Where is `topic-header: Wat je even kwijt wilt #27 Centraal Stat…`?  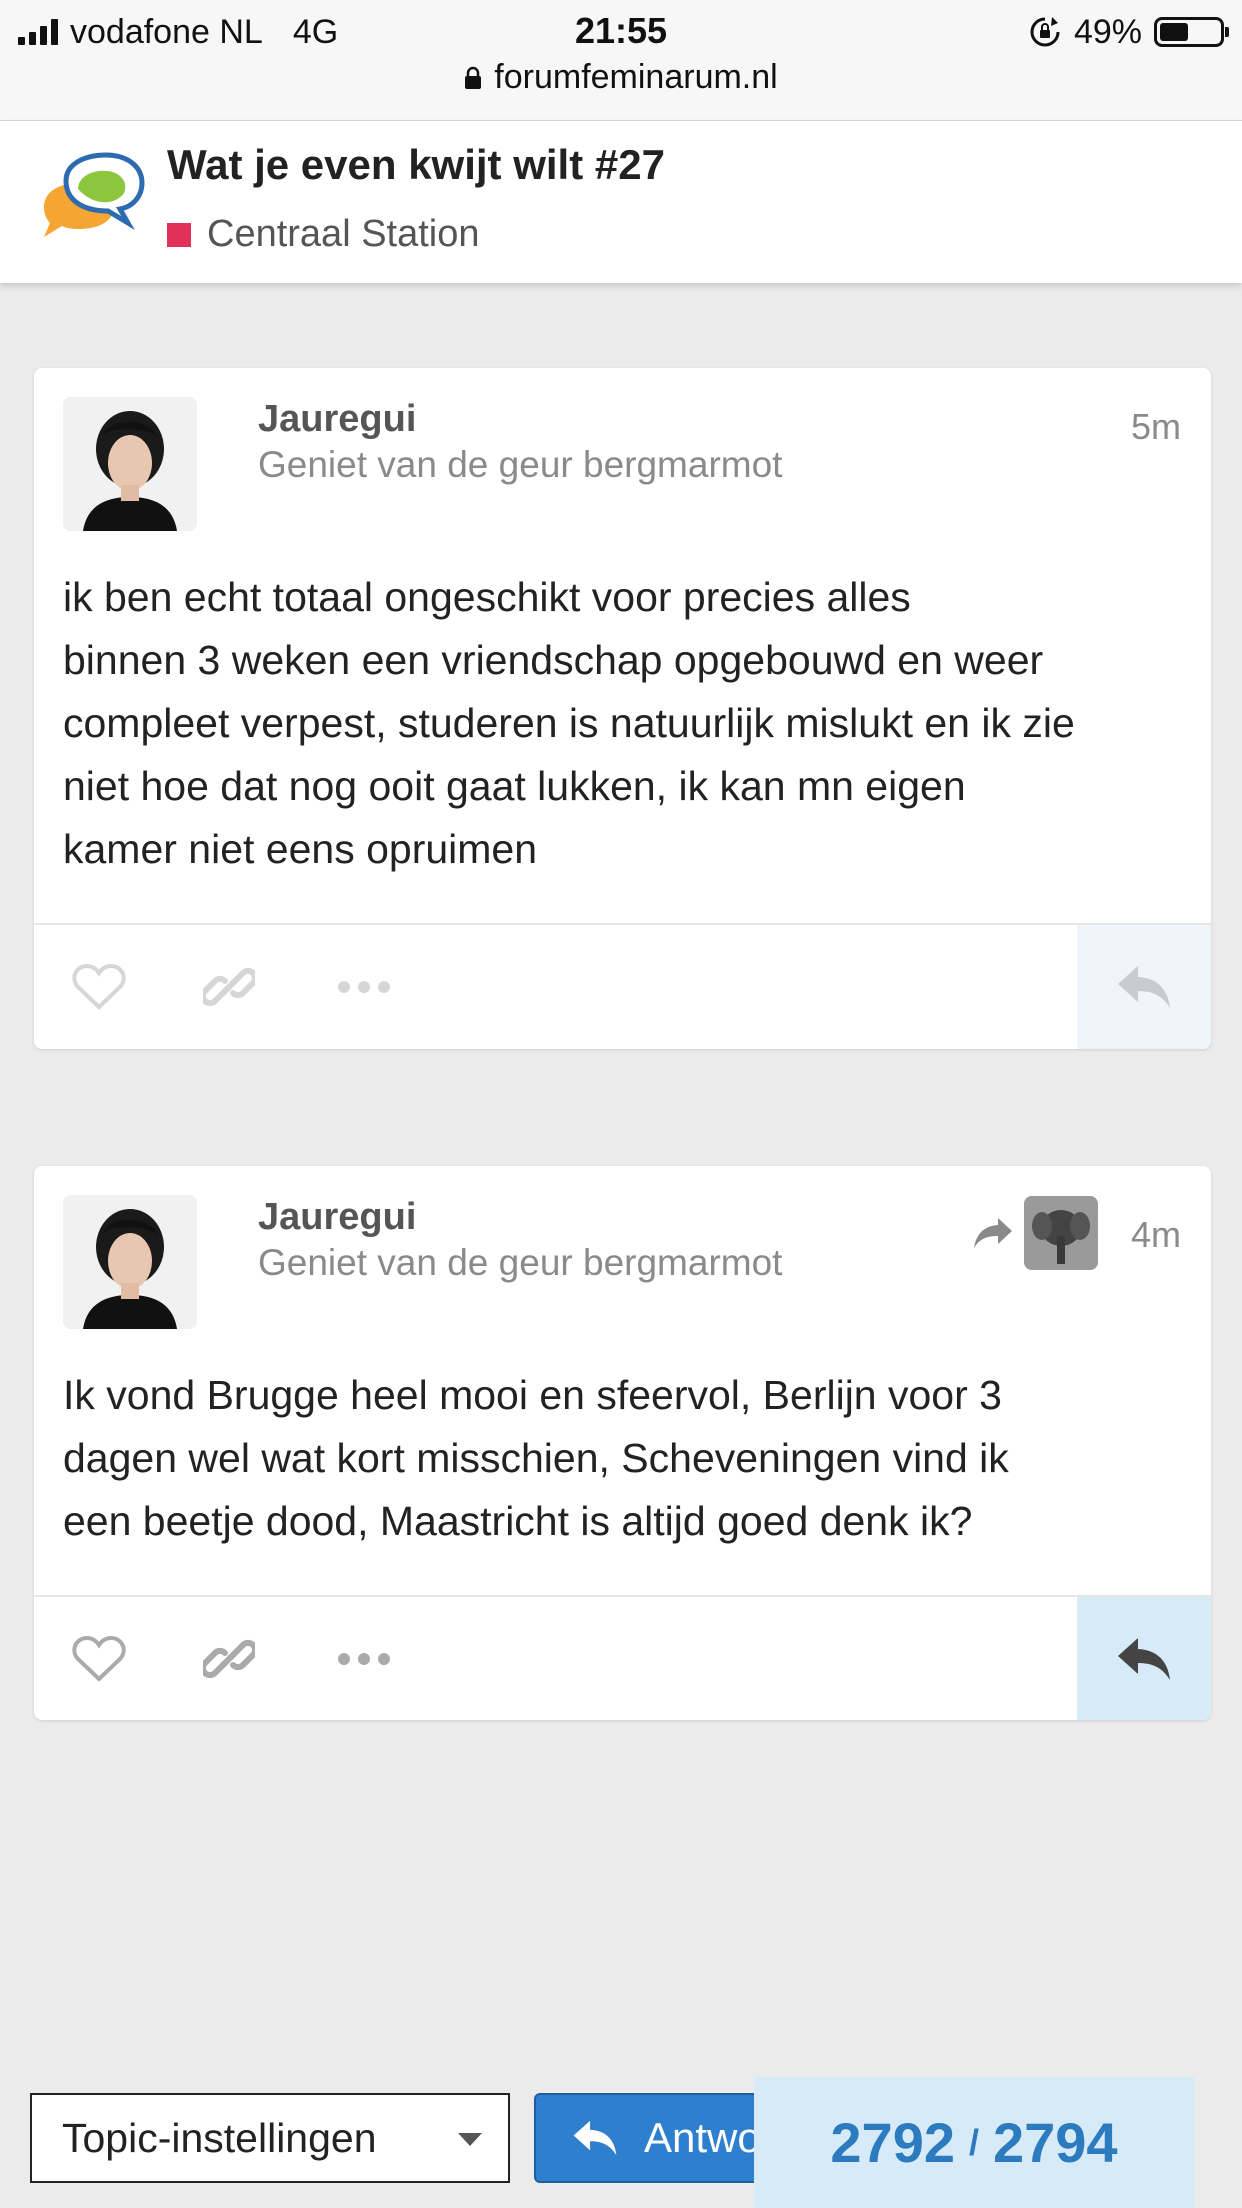
topic-header: Wat je even kwijt wilt #27 Centraal Stat… is located at coordinates (621, 202).